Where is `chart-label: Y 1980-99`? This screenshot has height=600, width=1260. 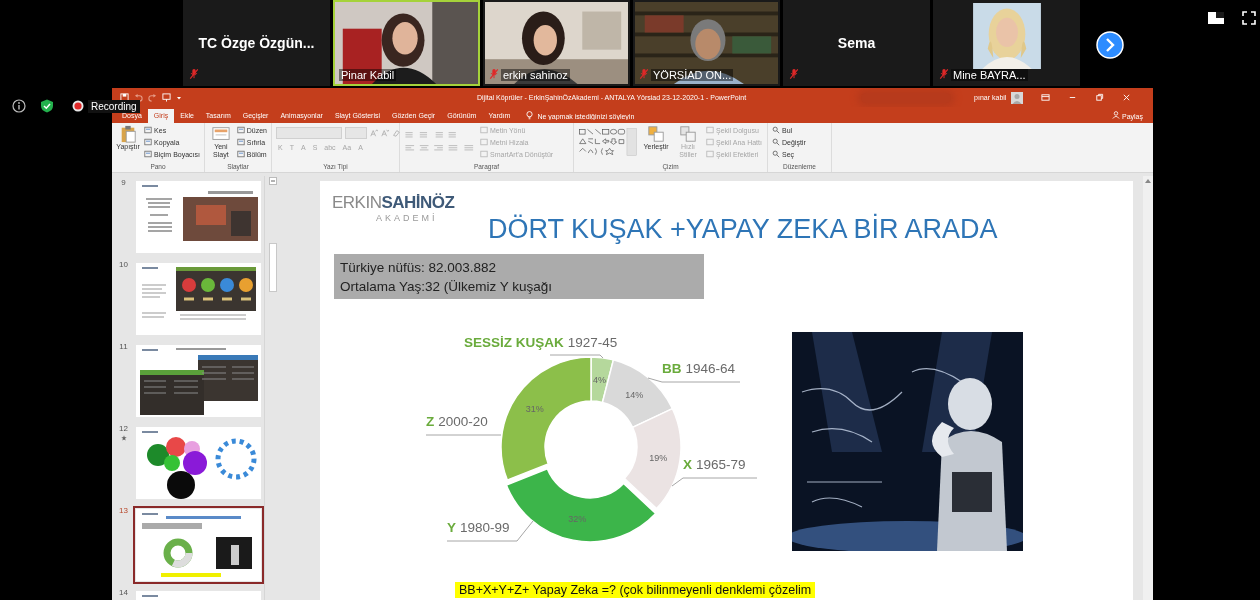 chart-label: Y 1980-99 is located at coordinates (478, 527).